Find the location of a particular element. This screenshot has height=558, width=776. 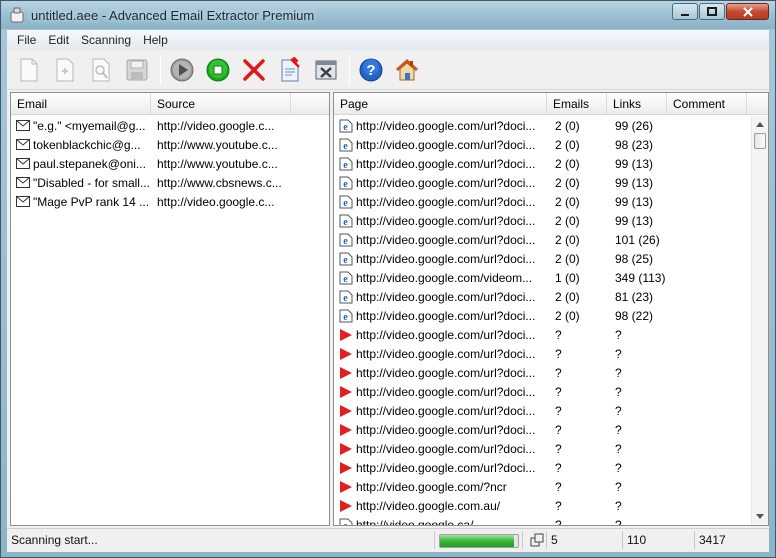

close-button is located at coordinates (747, 11).